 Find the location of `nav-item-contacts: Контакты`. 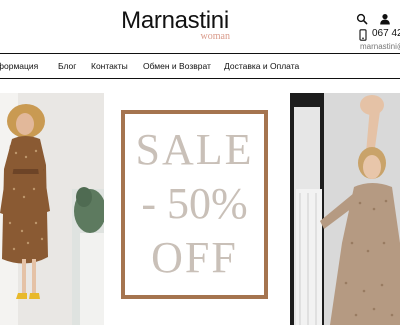

nav-item-contacts: Контакты is located at coordinates (109, 66).